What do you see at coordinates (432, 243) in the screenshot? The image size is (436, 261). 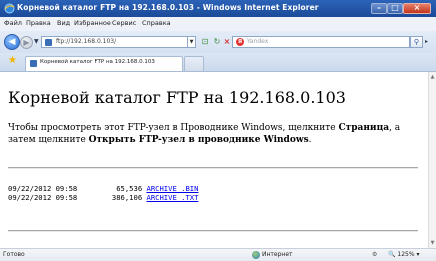 I see `scroll-down-icon: ▼` at bounding box center [432, 243].